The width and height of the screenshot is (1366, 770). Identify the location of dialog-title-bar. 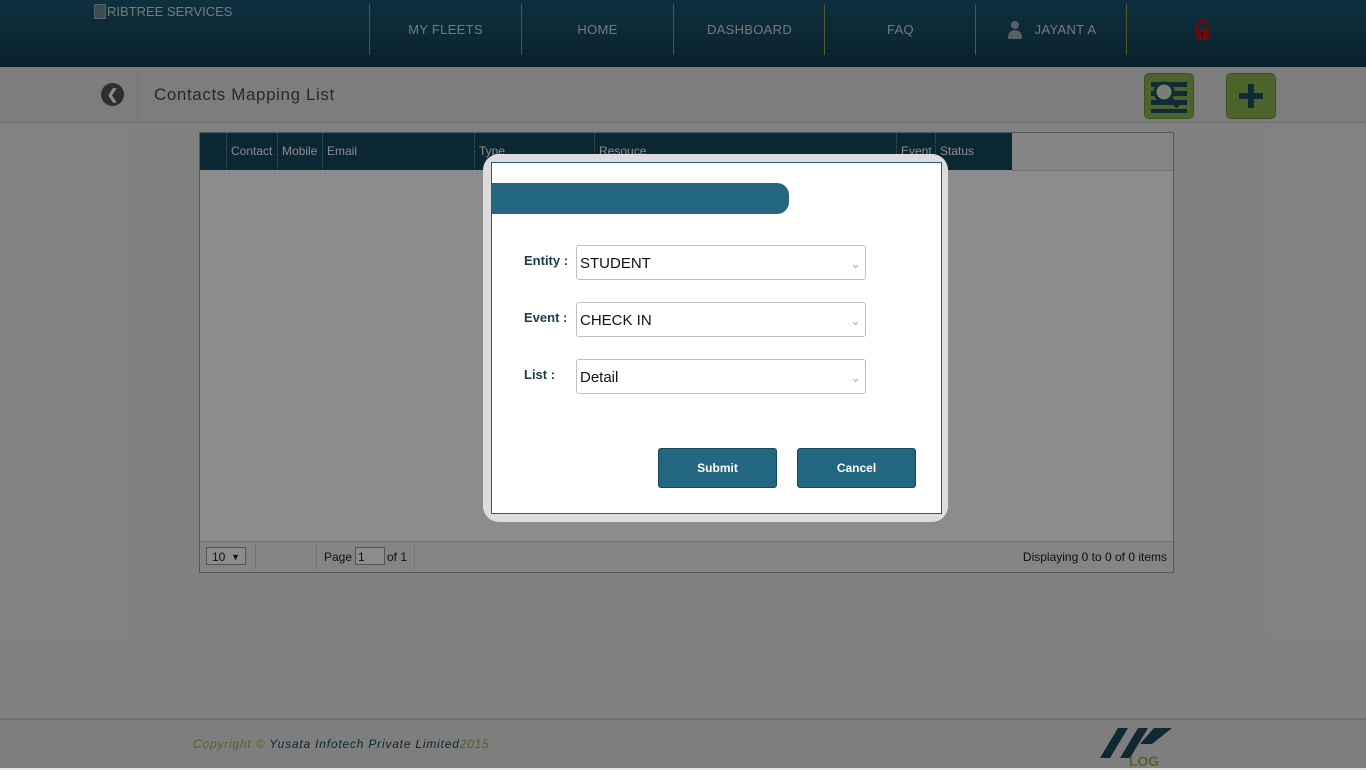
(640, 198).